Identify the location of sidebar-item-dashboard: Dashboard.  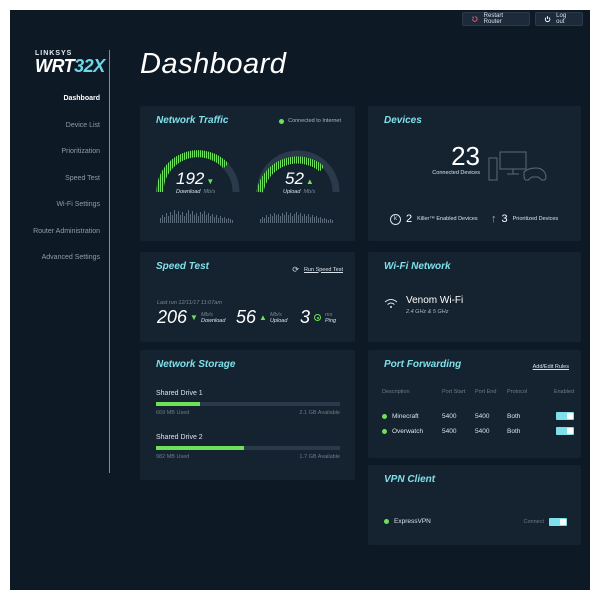
(55, 105).